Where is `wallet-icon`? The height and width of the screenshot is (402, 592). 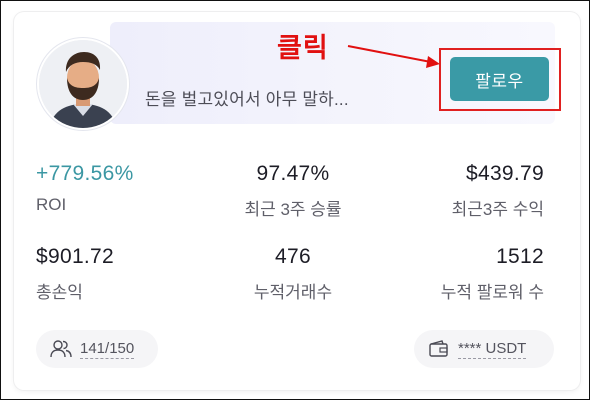 wallet-icon is located at coordinates (438, 348).